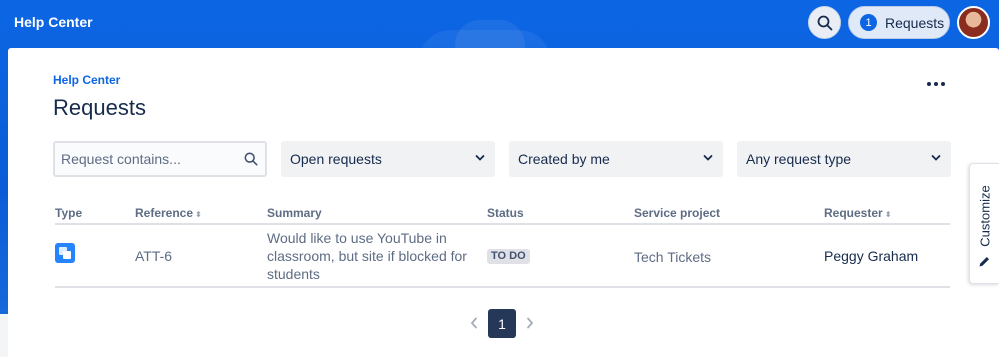 This screenshot has height=357, width=999. What do you see at coordinates (502, 323) in the screenshot?
I see `page-button-current: 1` at bounding box center [502, 323].